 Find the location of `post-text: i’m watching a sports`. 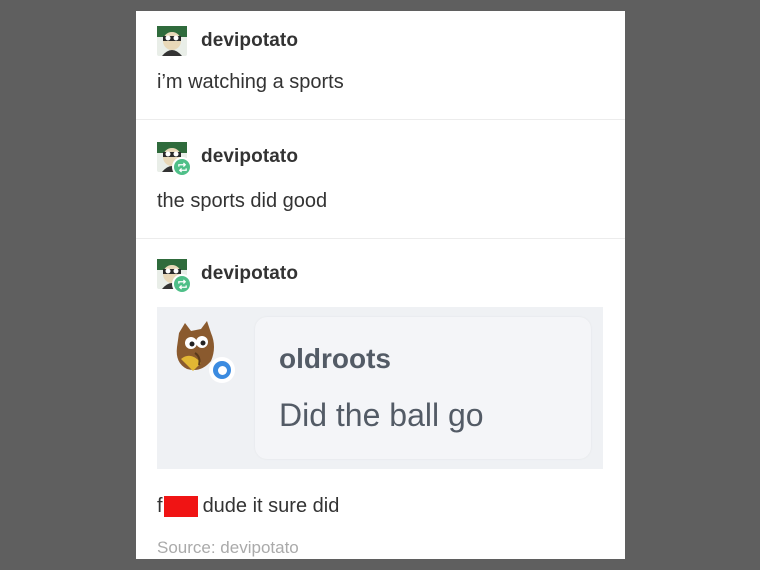

post-text: i’m watching a sports is located at coordinates (250, 82).